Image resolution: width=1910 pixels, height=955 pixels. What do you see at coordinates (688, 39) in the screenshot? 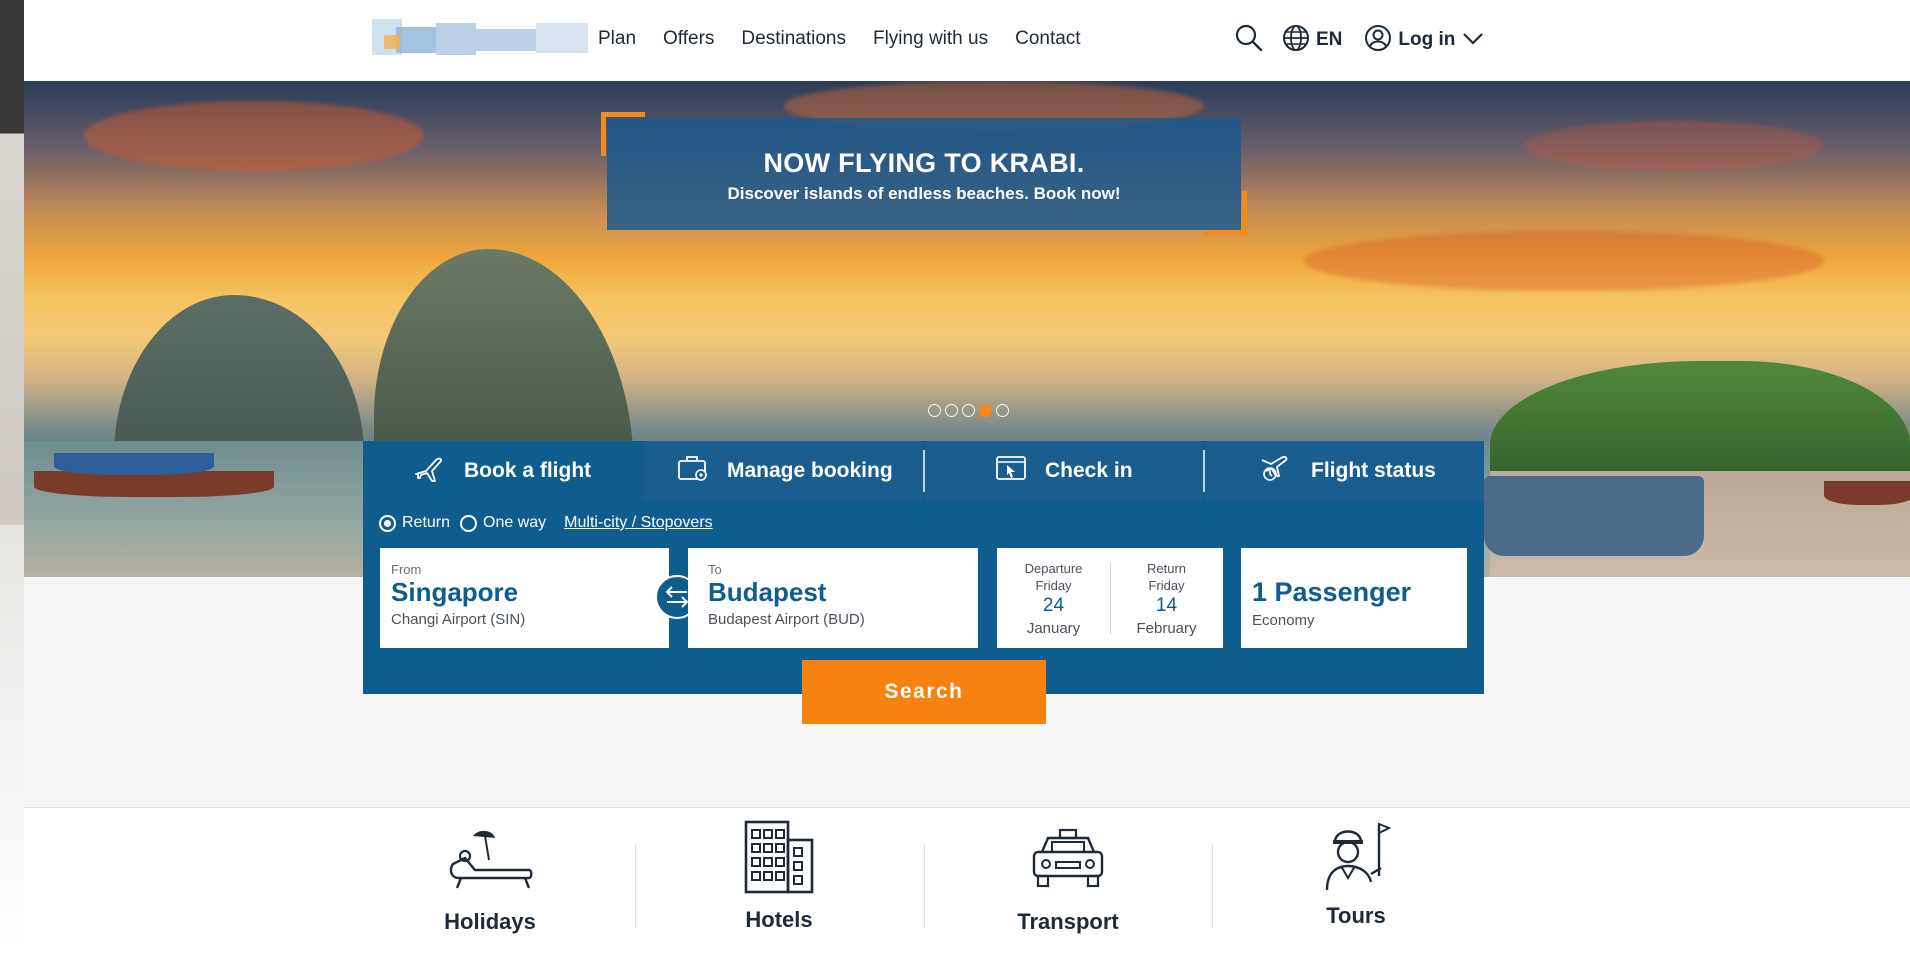
I see `nav-offers: Offers` at bounding box center [688, 39].